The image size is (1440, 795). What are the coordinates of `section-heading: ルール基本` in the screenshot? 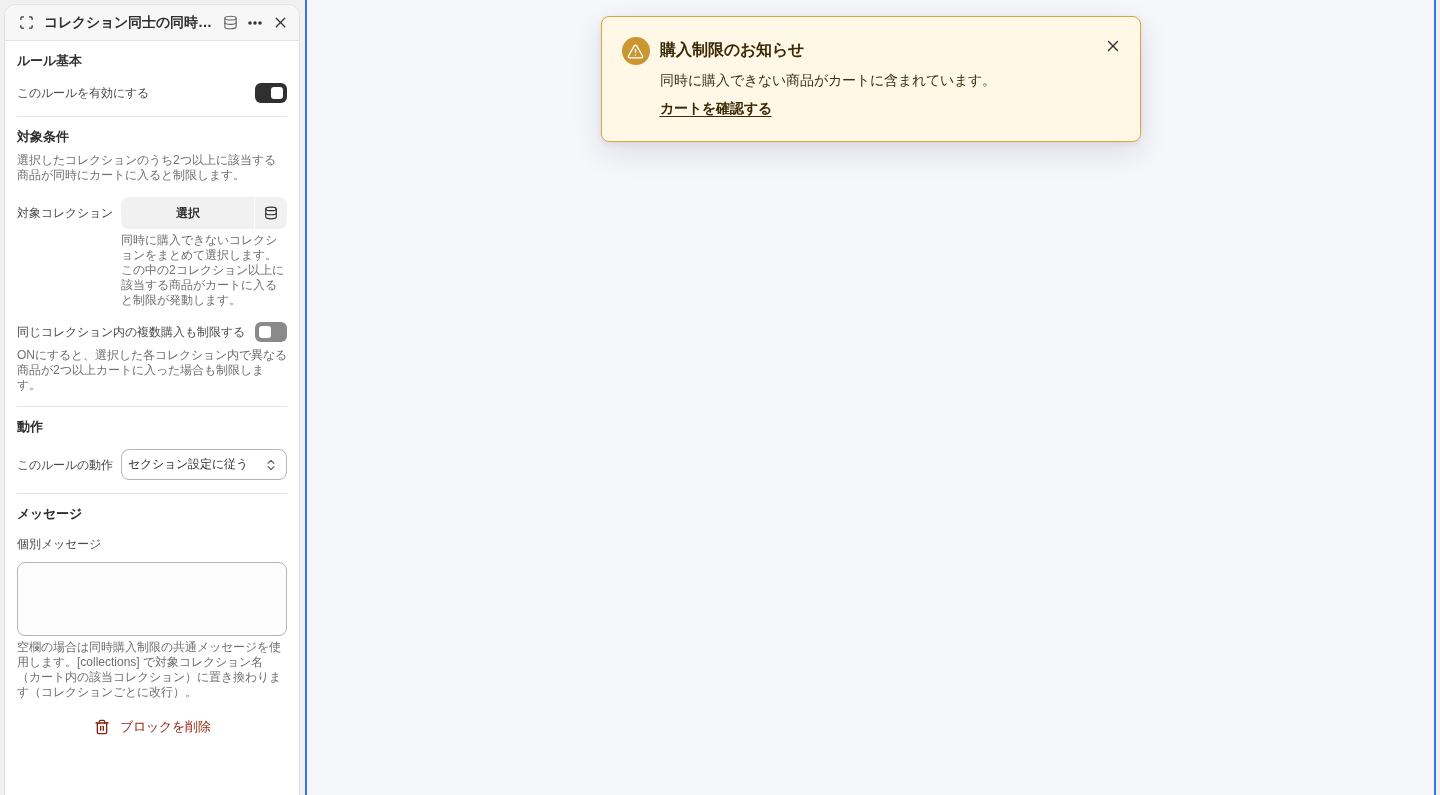 It's located at (50, 61).